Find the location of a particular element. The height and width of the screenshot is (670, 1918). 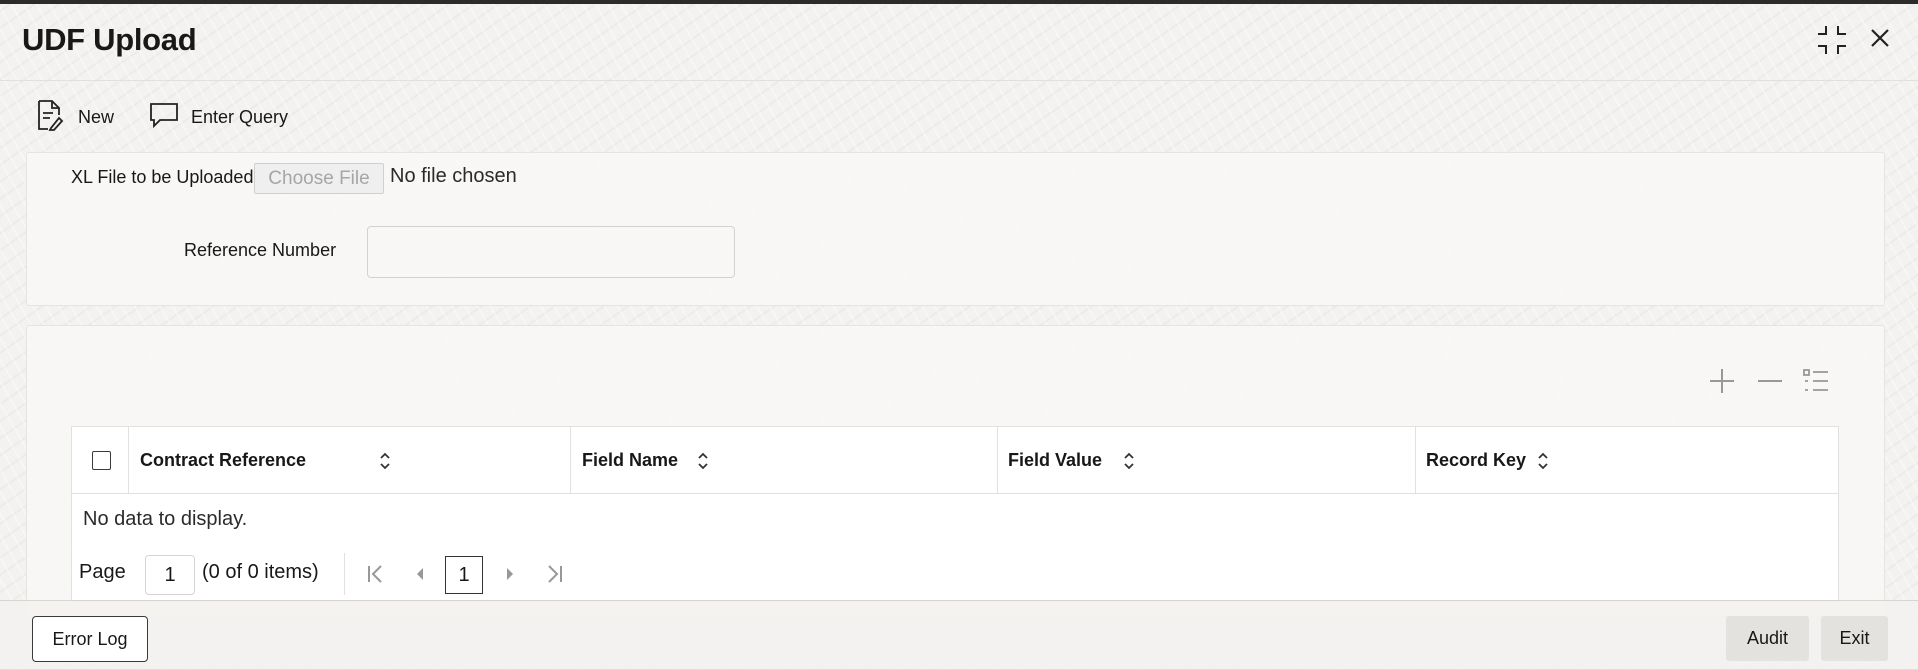

column-record-key: Record Key is located at coordinates (1626, 460).